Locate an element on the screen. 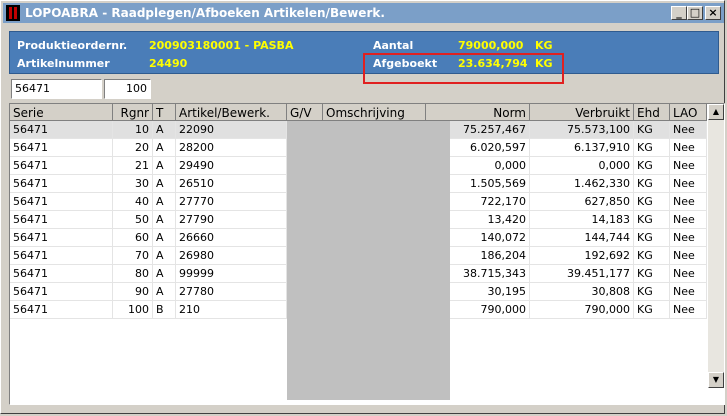  cell-verbruikt: 6.137,910 is located at coordinates (582, 147).